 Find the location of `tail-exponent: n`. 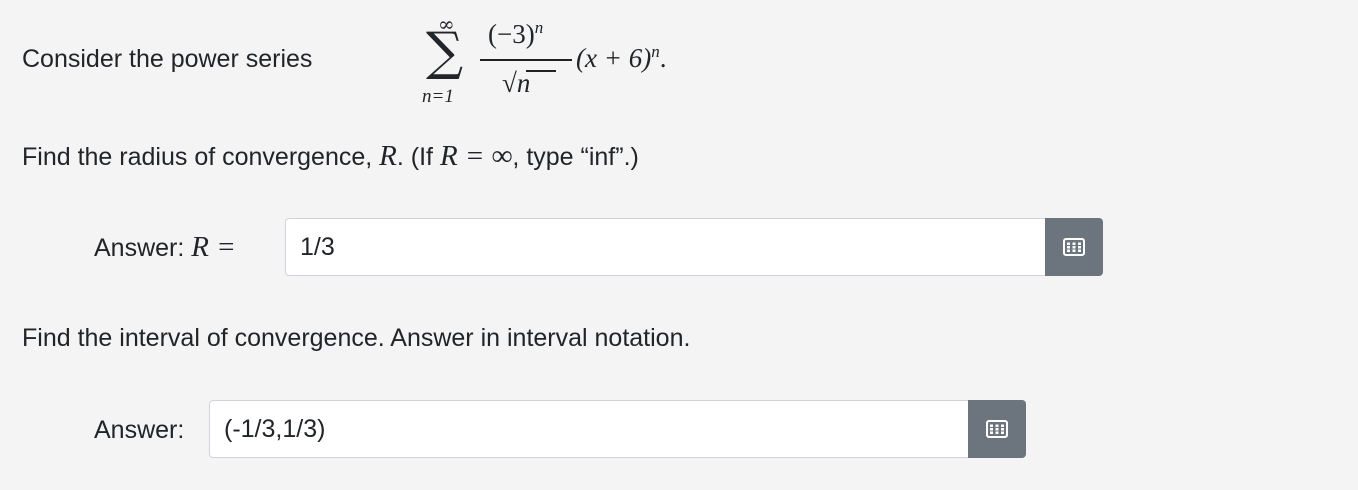

tail-exponent: n is located at coordinates (655, 51).